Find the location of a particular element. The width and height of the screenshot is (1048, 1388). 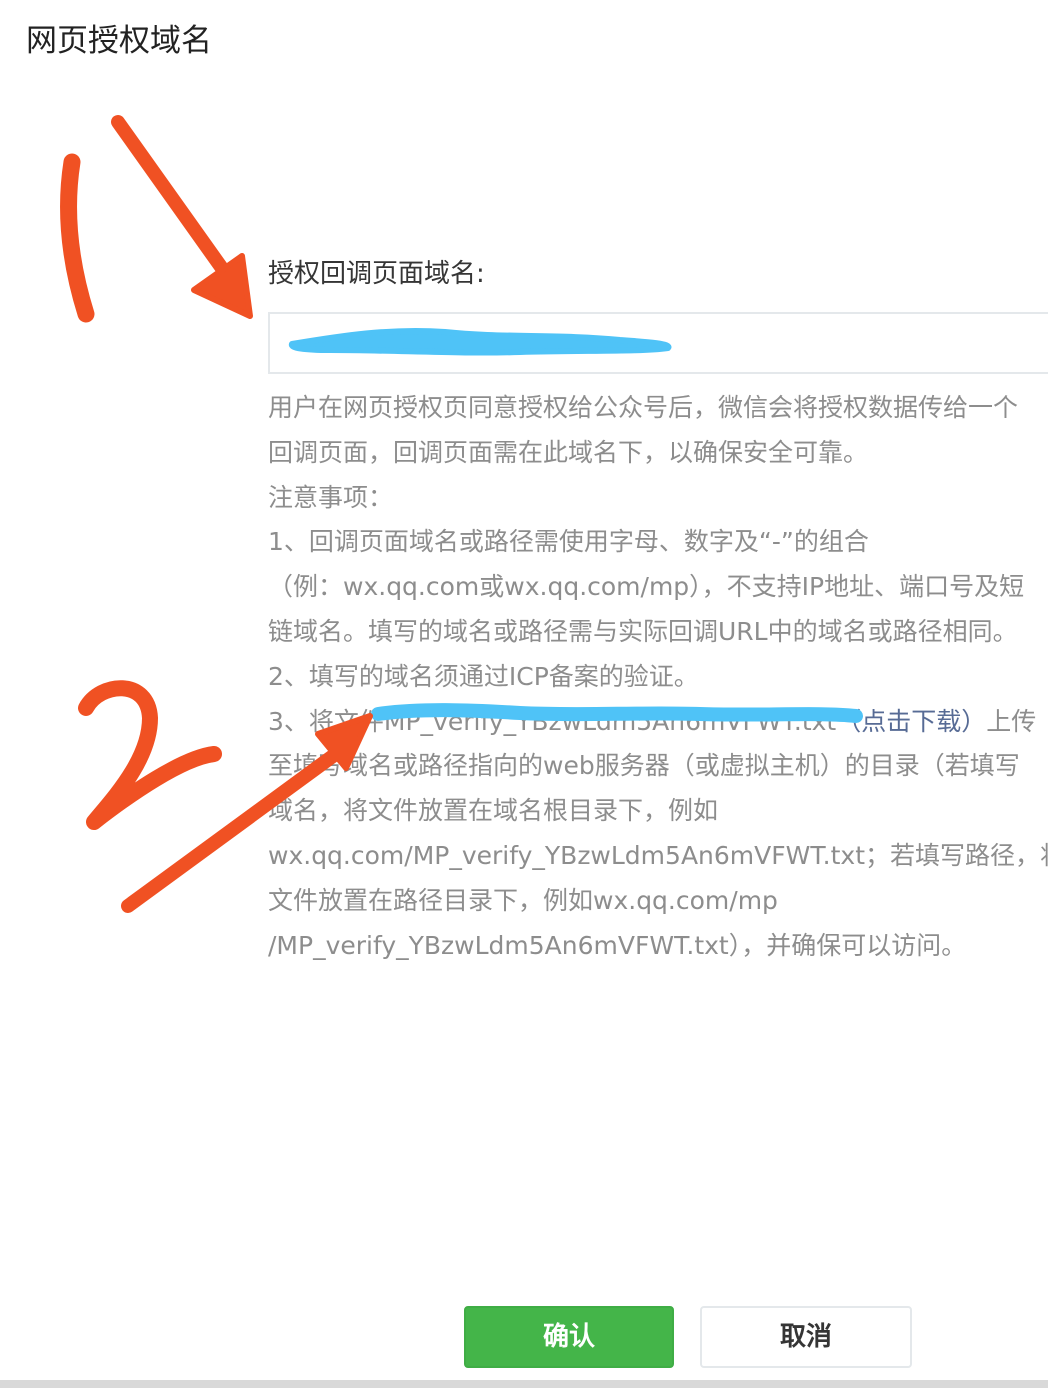

callback-domain-input is located at coordinates (658, 343).